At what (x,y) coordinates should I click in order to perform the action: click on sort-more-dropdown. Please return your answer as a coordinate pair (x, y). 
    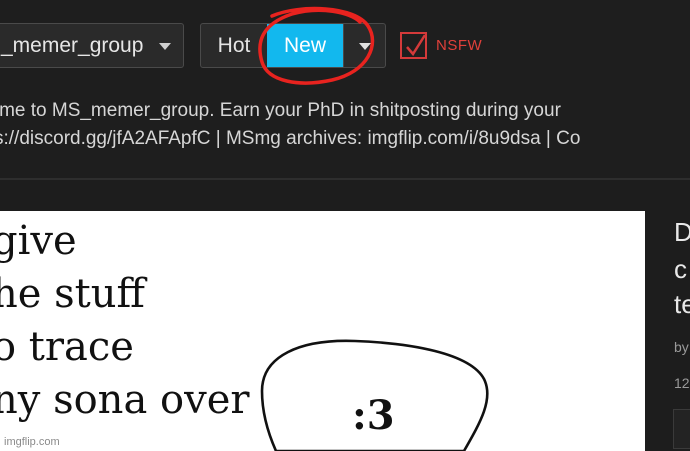
    Looking at the image, I should click on (364, 45).